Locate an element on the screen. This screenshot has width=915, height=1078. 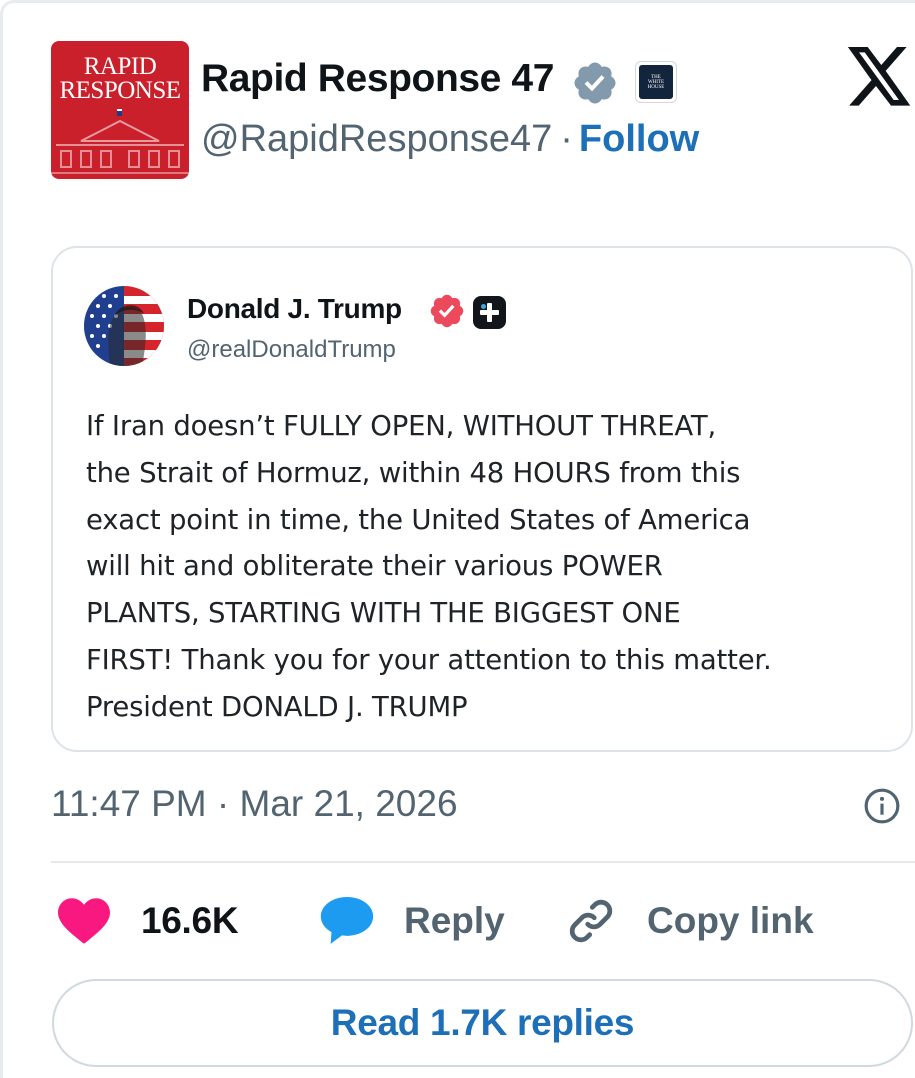
avatar-logo-text: RAPID RESPONSE is located at coordinates (120, 78).